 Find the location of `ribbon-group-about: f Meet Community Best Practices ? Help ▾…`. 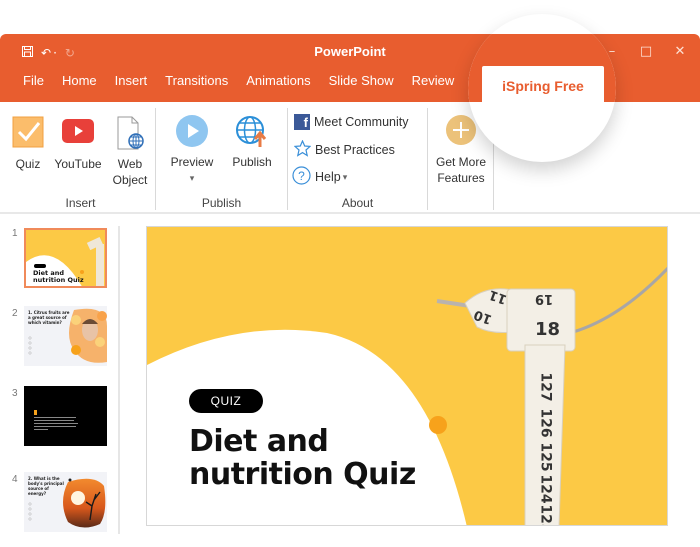

ribbon-group-about: f Meet Community Best Practices ? Help ▾… is located at coordinates (358, 159).